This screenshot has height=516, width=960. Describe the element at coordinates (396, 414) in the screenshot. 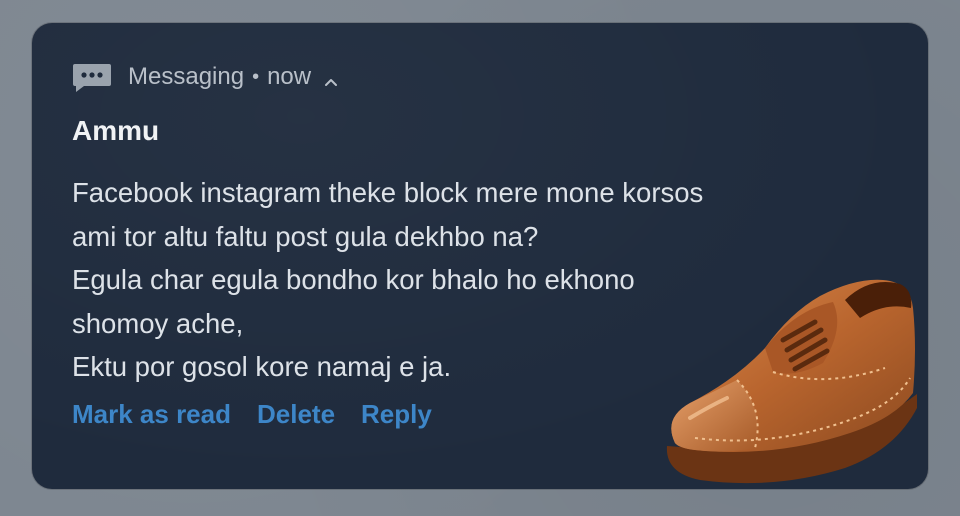

I see `reply-button: Reply` at that location.